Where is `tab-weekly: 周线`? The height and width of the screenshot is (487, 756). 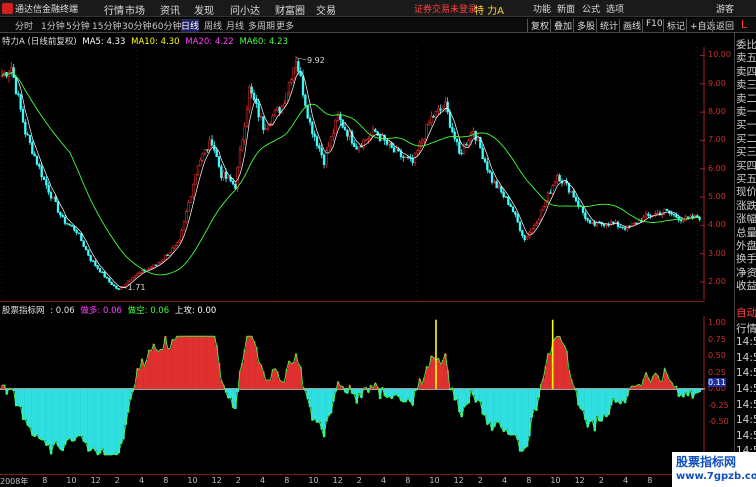
tab-weekly: 周线 is located at coordinates (213, 25).